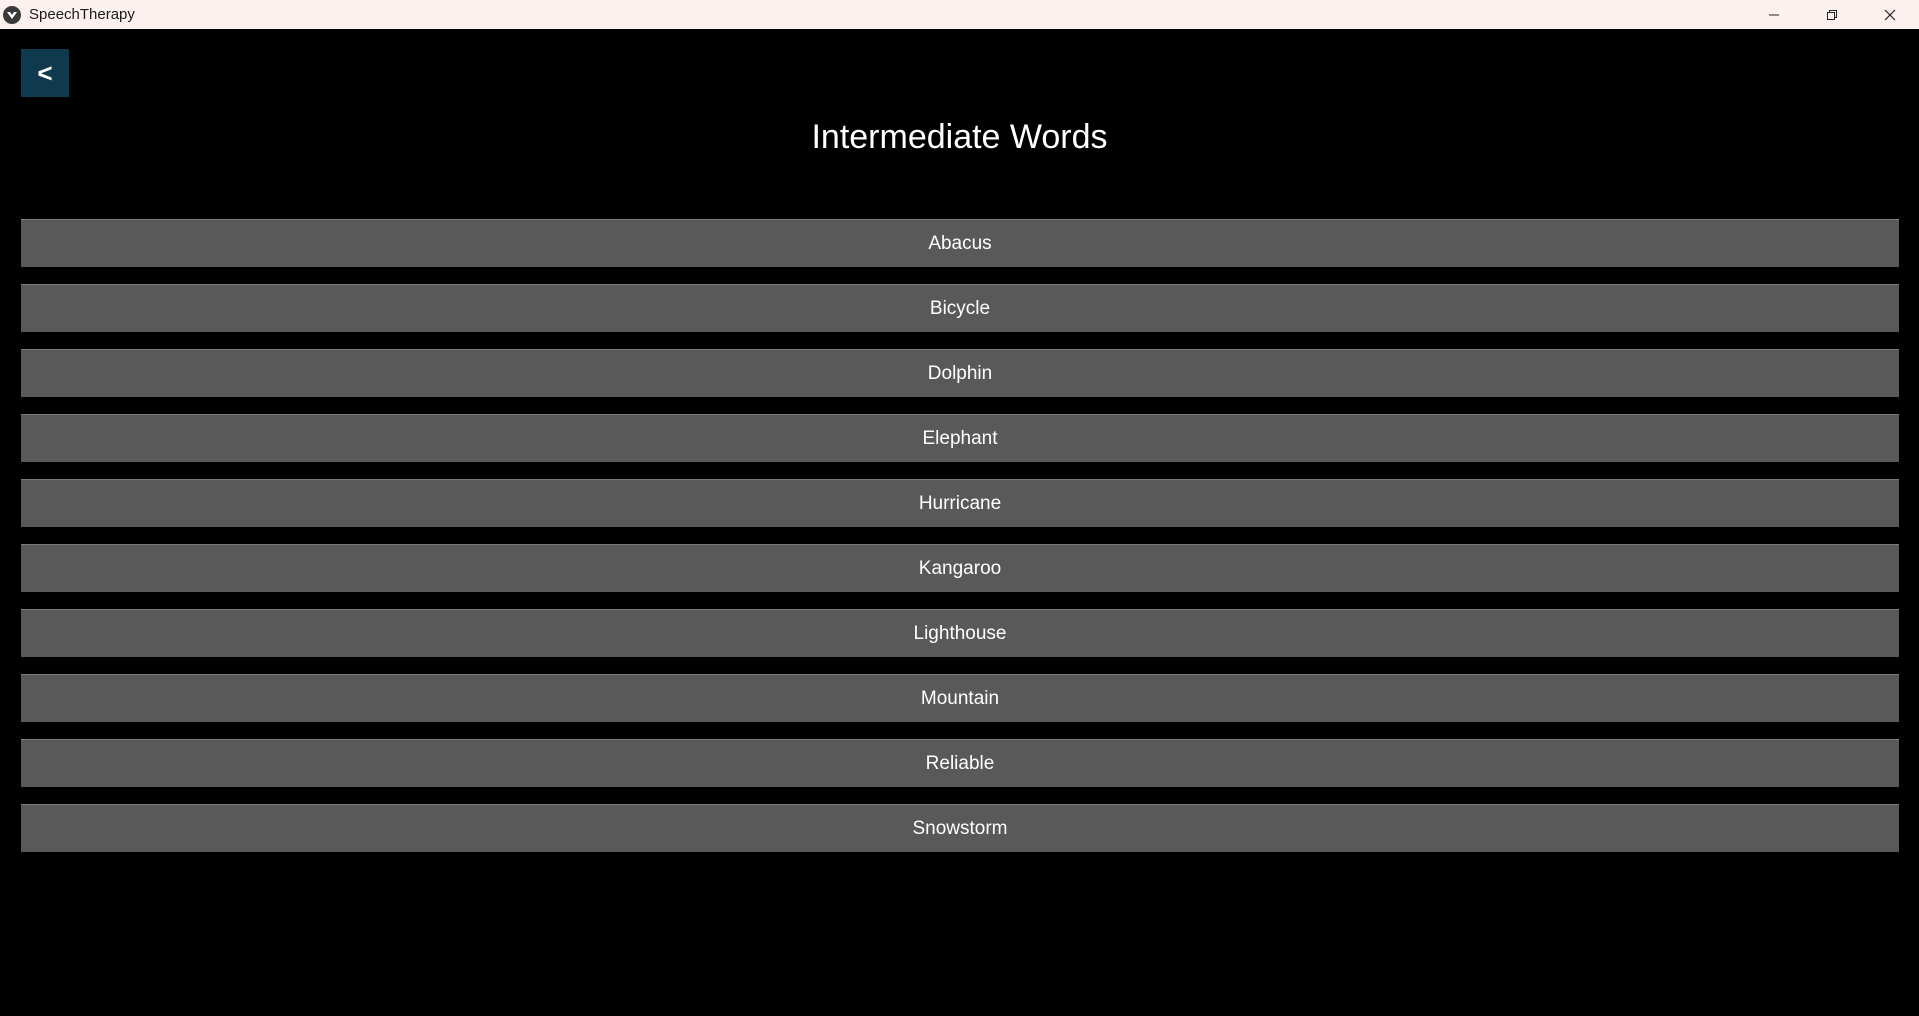 The height and width of the screenshot is (1016, 1919). What do you see at coordinates (960, 503) in the screenshot?
I see `word-button-hurricane: Hurricane` at bounding box center [960, 503].